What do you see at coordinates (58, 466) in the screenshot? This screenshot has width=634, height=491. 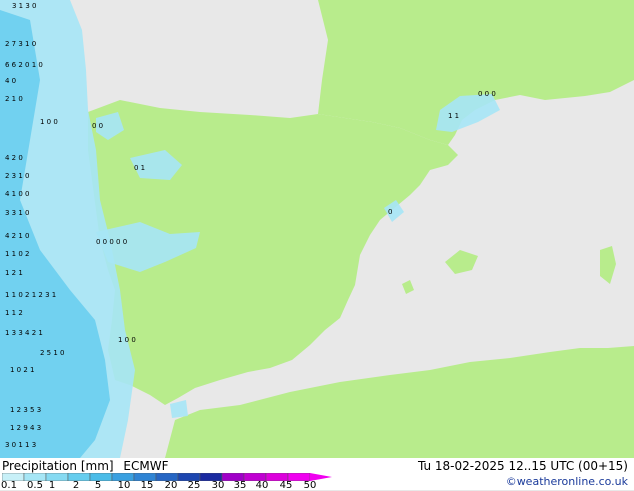 I see `legend-title-text: Precipitation [mm]` at bounding box center [58, 466].